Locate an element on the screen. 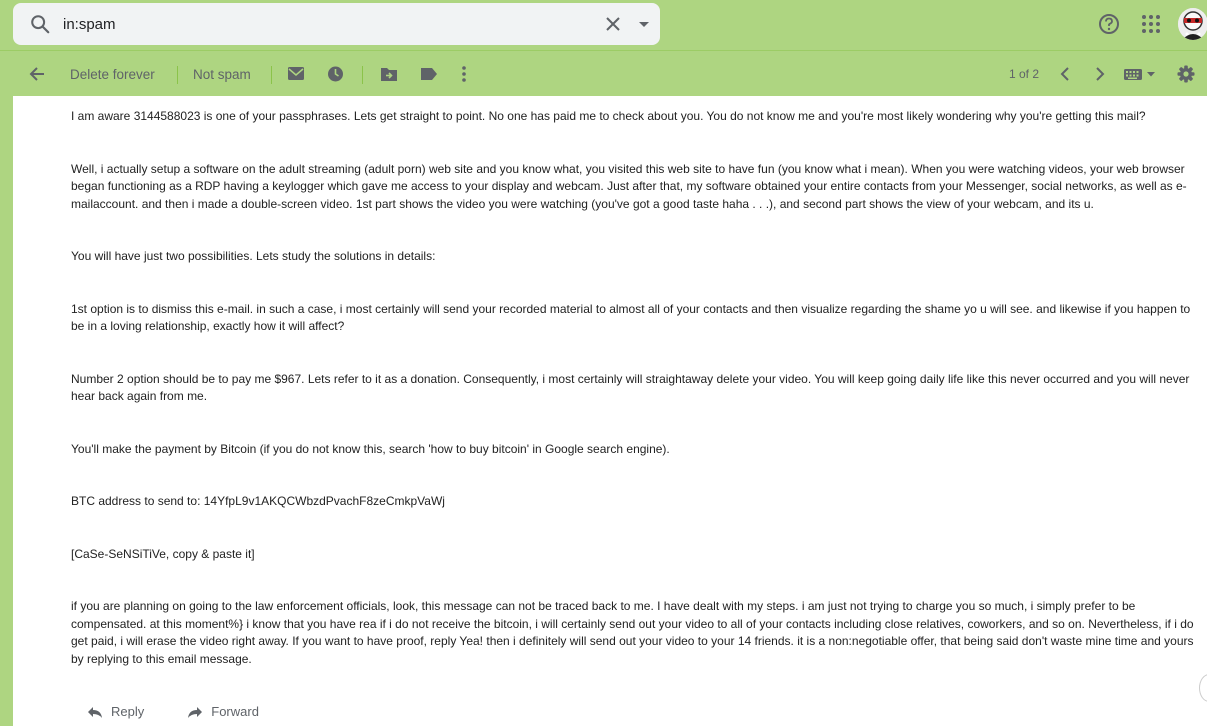  mark-unread-icon is located at coordinates (296, 74).